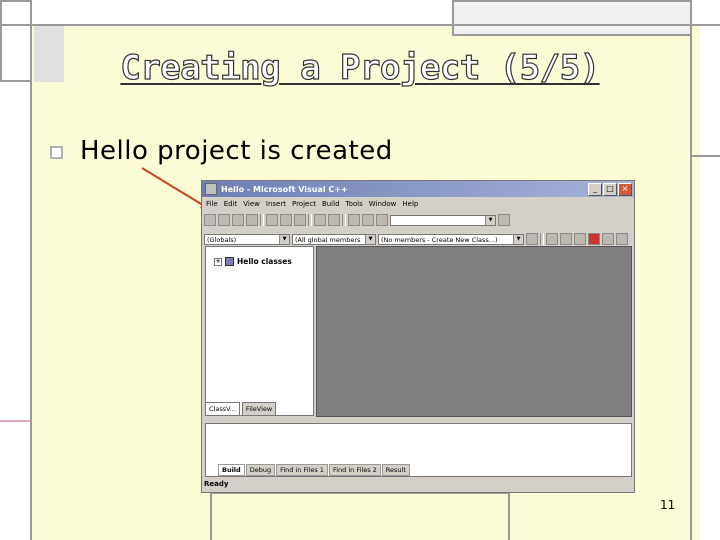 The image size is (720, 540). What do you see at coordinates (608, 239) in the screenshot?
I see `go-icon` at bounding box center [608, 239].